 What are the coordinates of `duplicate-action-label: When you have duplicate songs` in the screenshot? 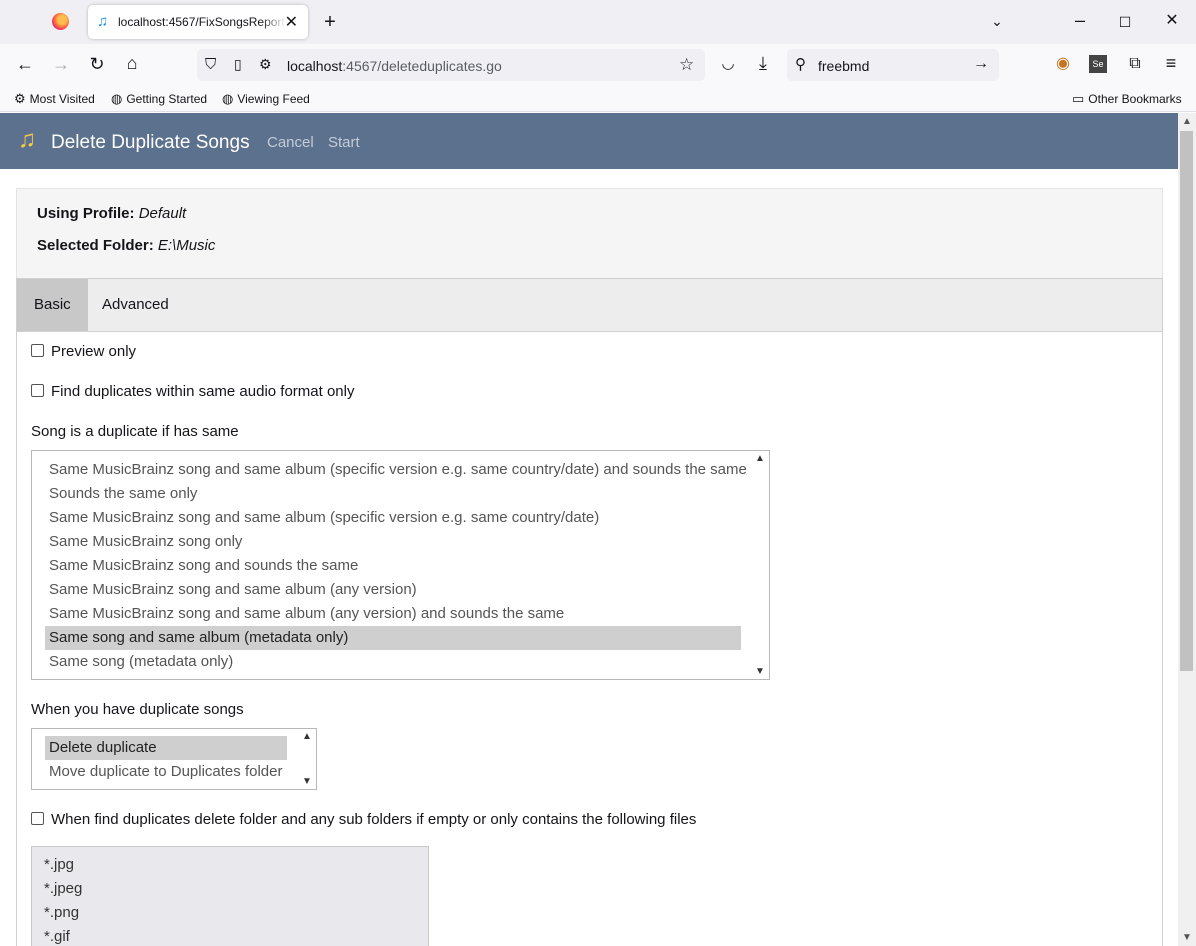 It's located at (137, 709).